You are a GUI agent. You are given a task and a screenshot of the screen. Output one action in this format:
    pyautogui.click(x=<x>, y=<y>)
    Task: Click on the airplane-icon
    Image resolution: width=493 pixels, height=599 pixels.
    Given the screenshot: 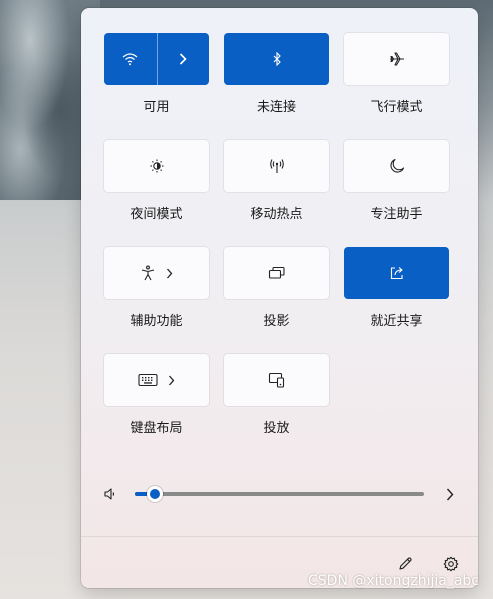 What is the action you would take?
    pyautogui.click(x=397, y=59)
    